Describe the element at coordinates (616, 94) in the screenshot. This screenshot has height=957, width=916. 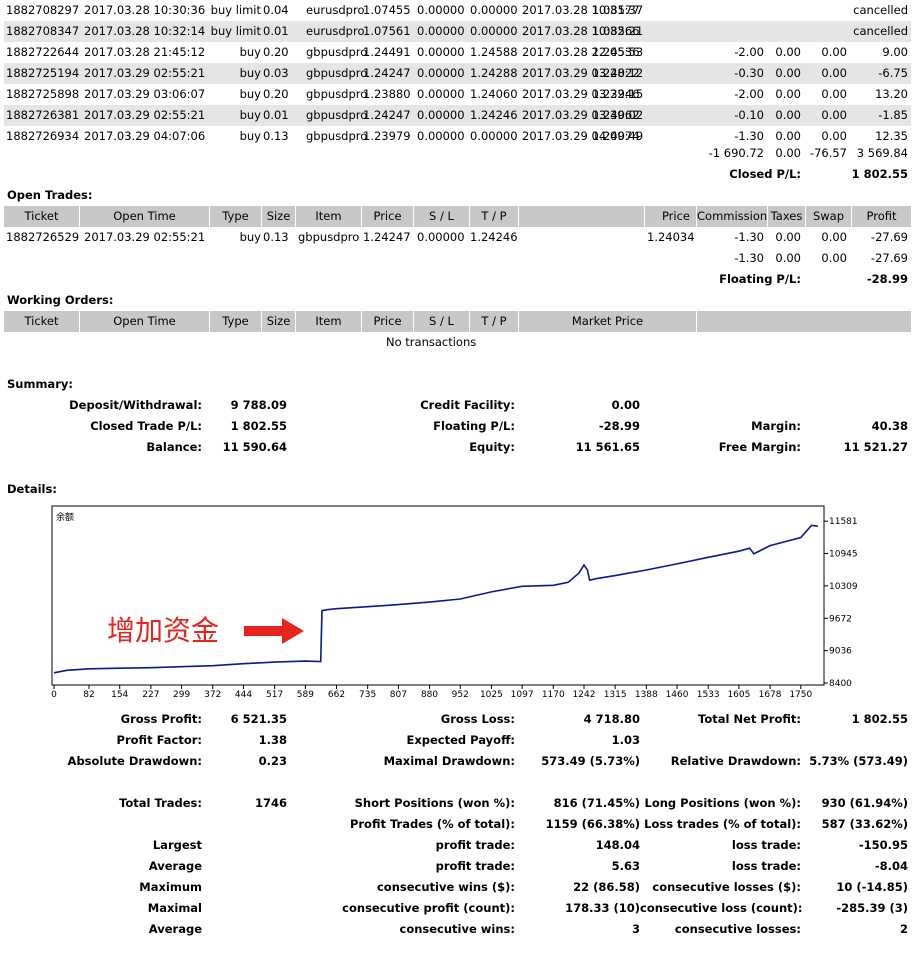
I see `cell-close-price: 1.23946` at that location.